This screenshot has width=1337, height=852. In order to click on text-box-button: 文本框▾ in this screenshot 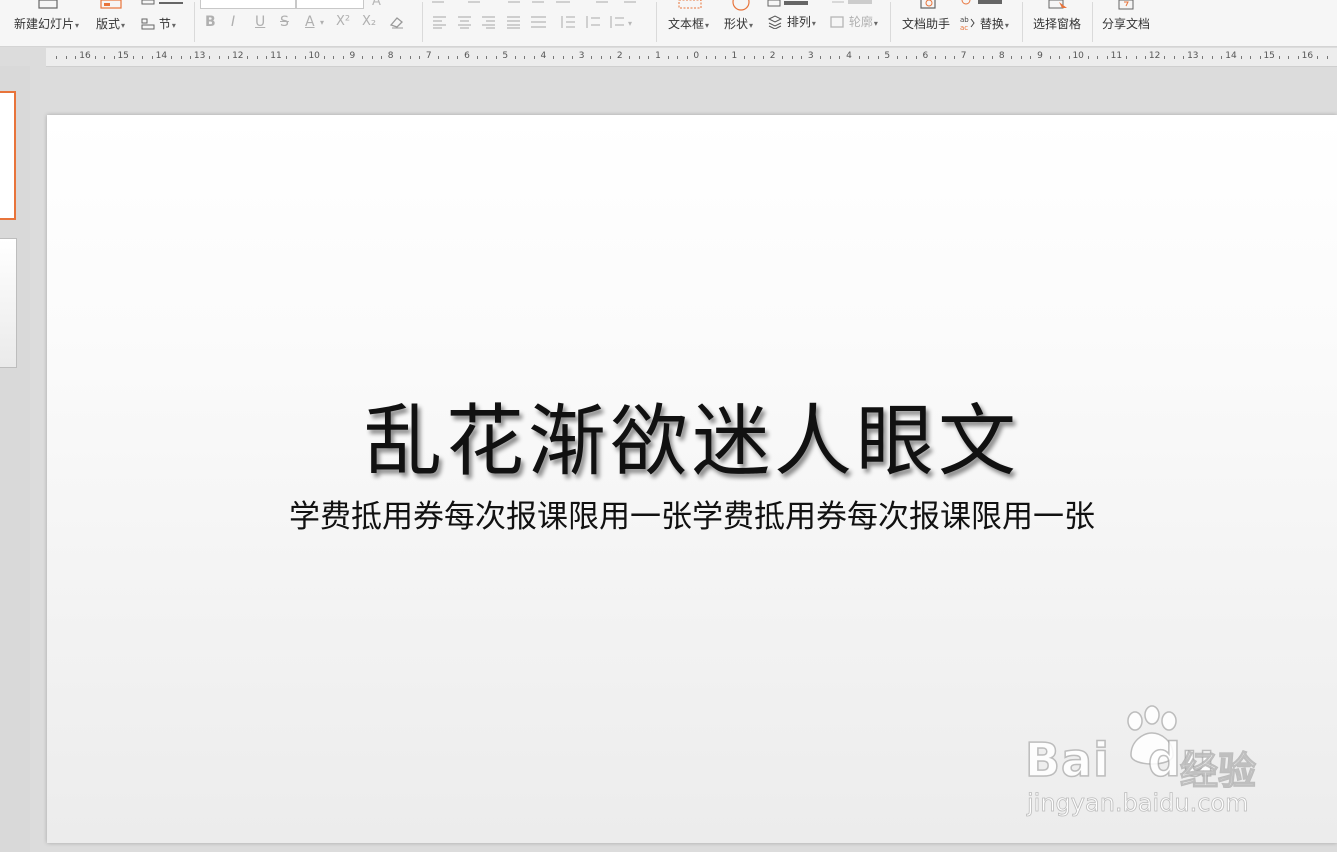, I will do `click(688, 25)`.